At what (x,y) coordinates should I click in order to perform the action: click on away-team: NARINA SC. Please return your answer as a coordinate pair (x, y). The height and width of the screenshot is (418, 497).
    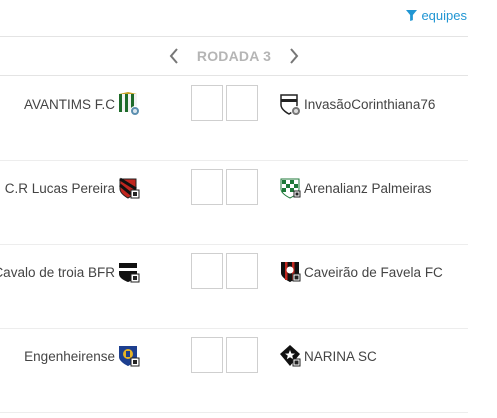
    Looking at the image, I should click on (327, 356).